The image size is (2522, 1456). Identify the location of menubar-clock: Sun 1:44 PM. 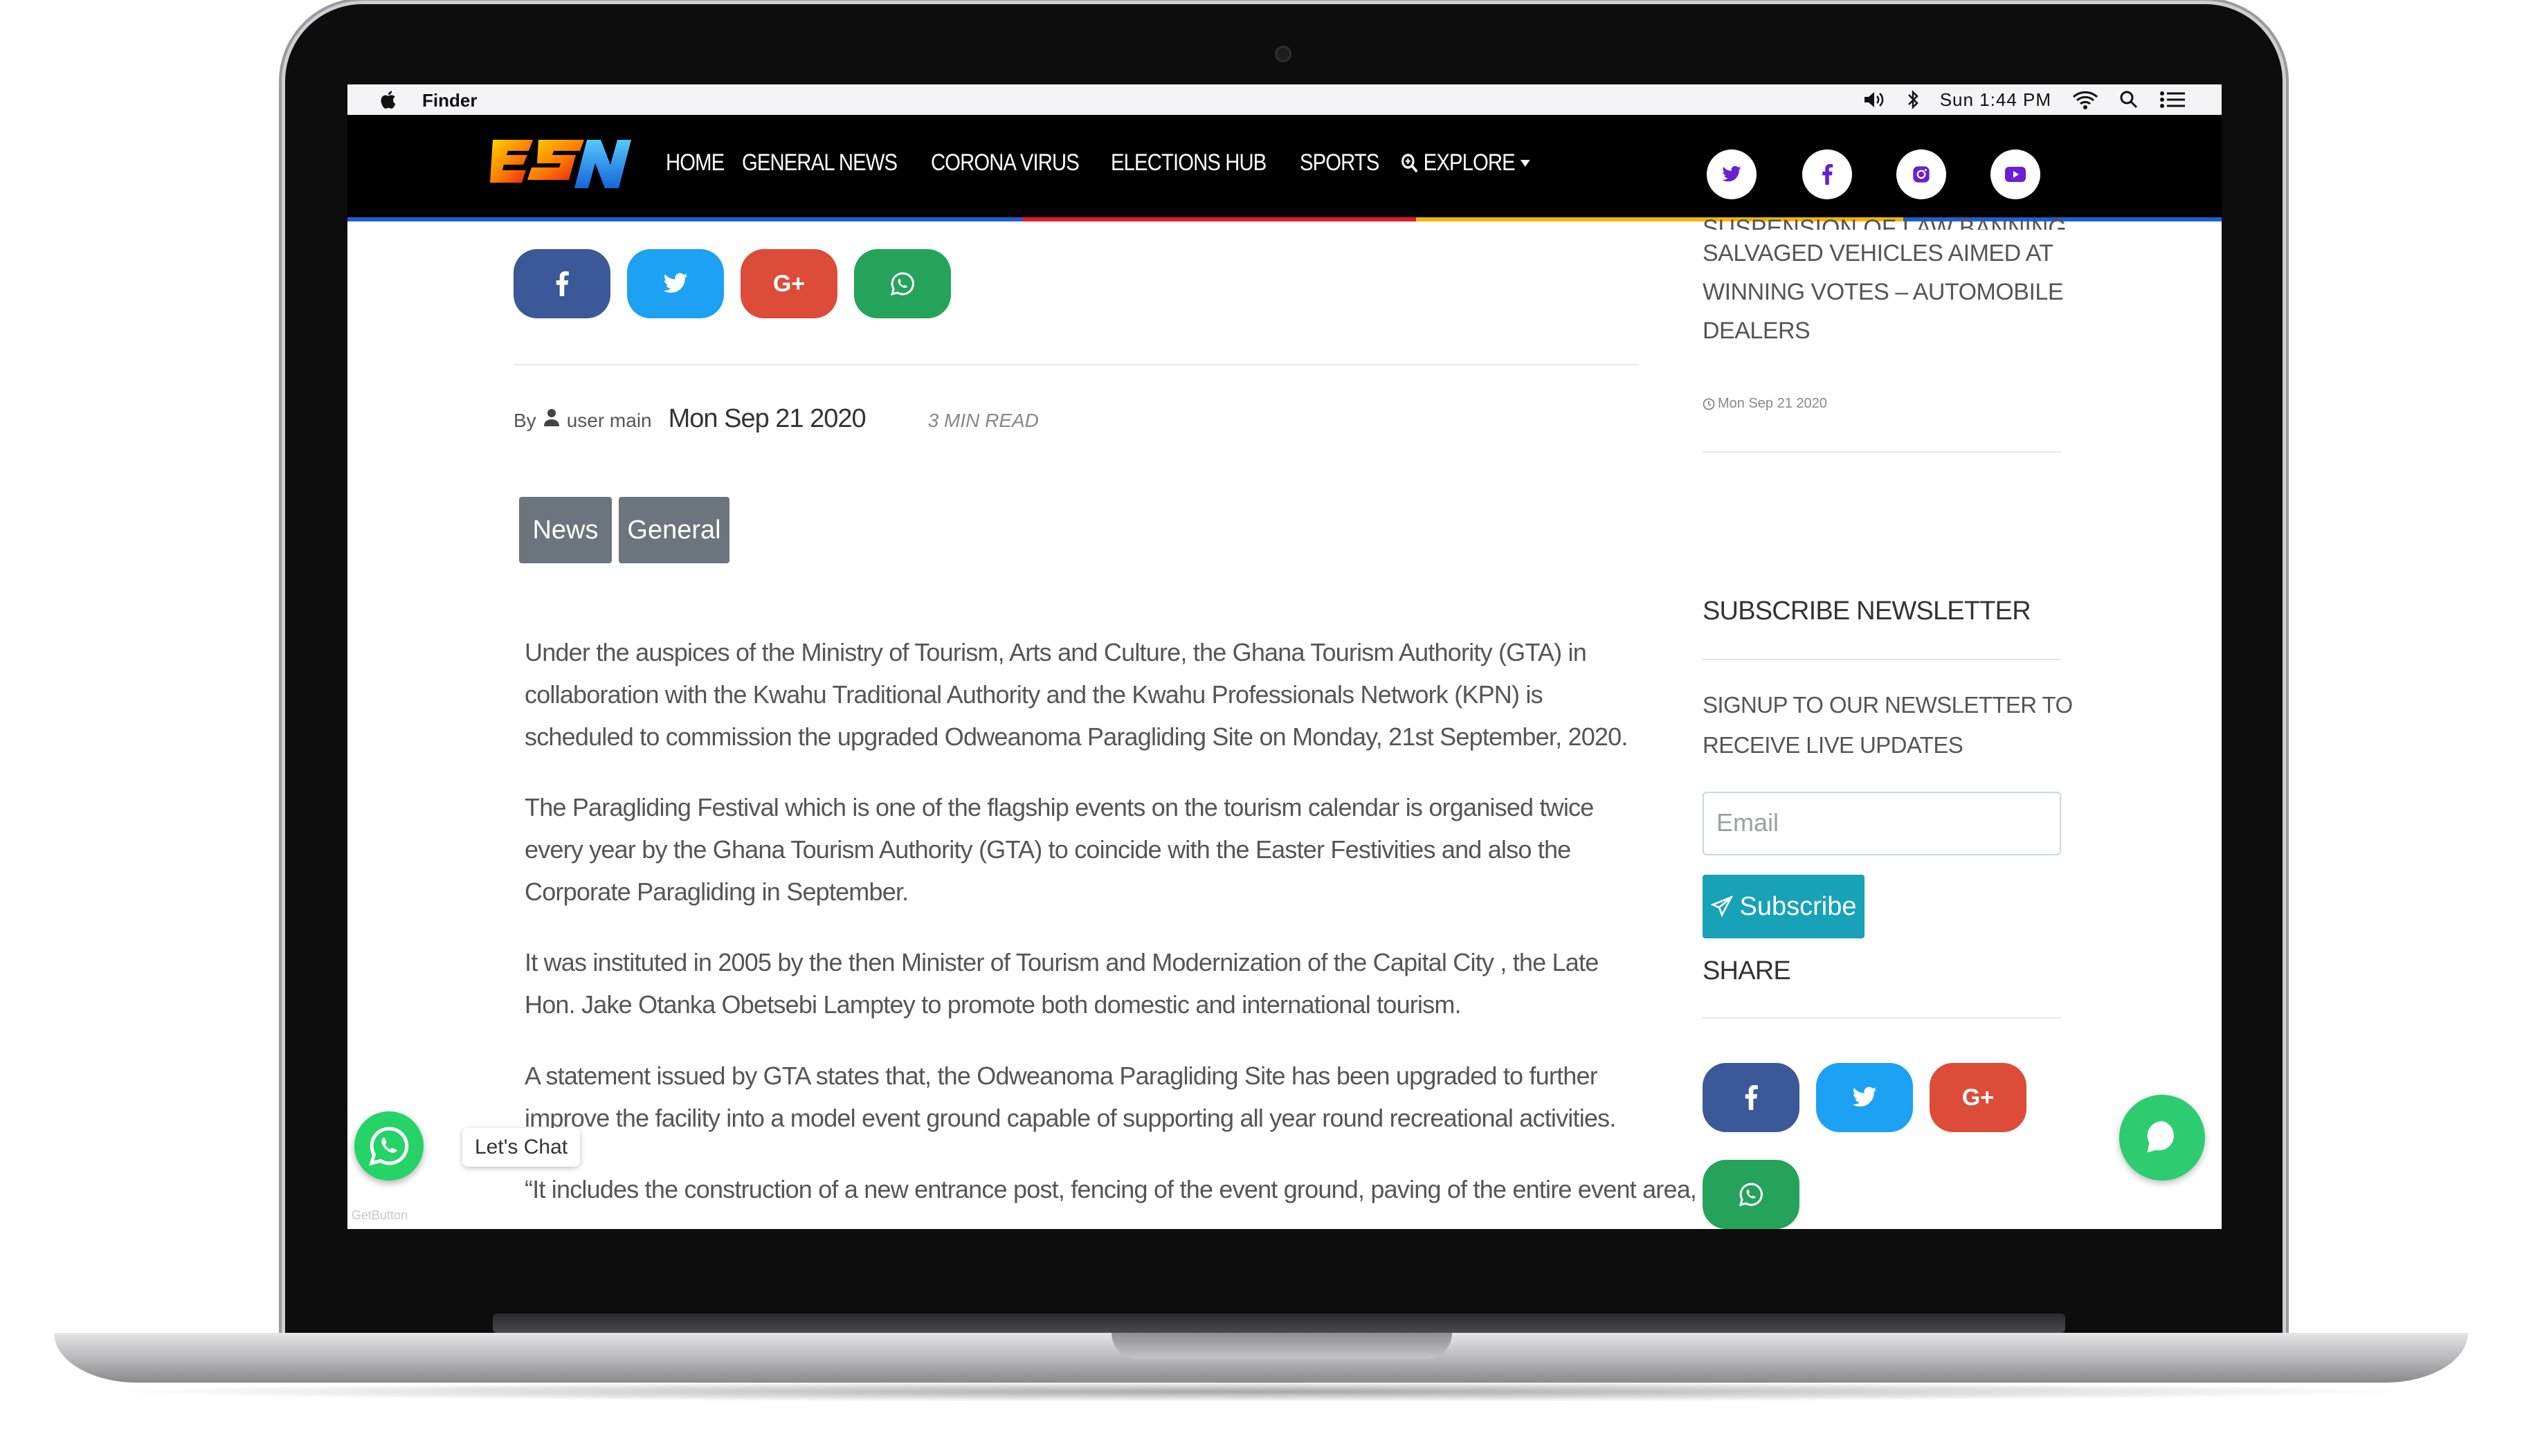
(1995, 100).